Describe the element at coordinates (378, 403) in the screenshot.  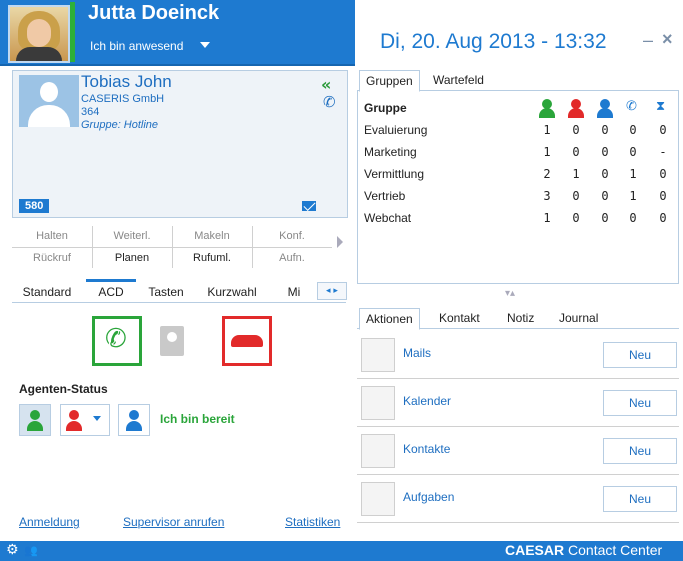
I see `calendar-icon` at that location.